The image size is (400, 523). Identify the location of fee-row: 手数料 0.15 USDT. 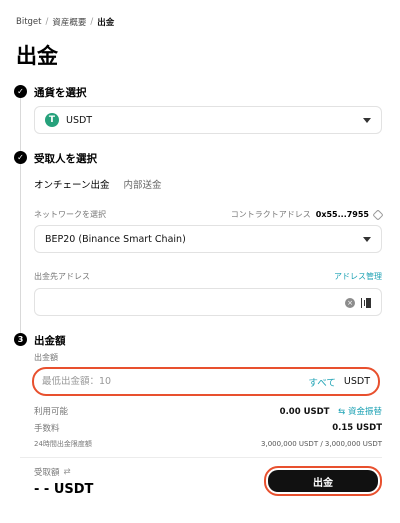
(208, 428).